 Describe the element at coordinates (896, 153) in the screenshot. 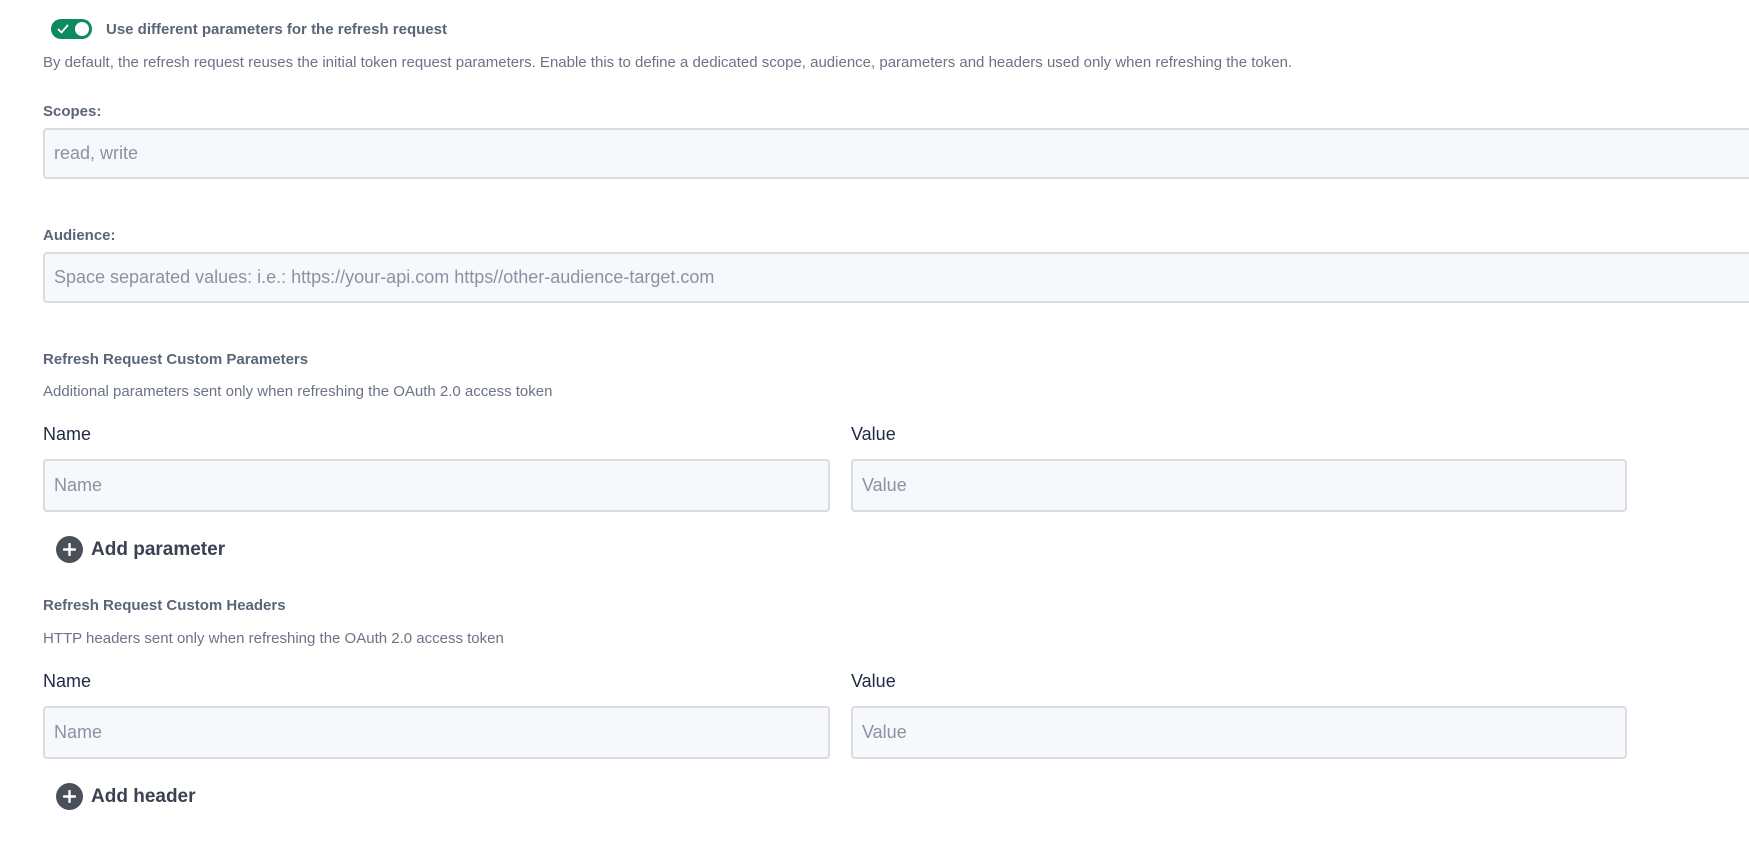

I see `scopes-input` at that location.